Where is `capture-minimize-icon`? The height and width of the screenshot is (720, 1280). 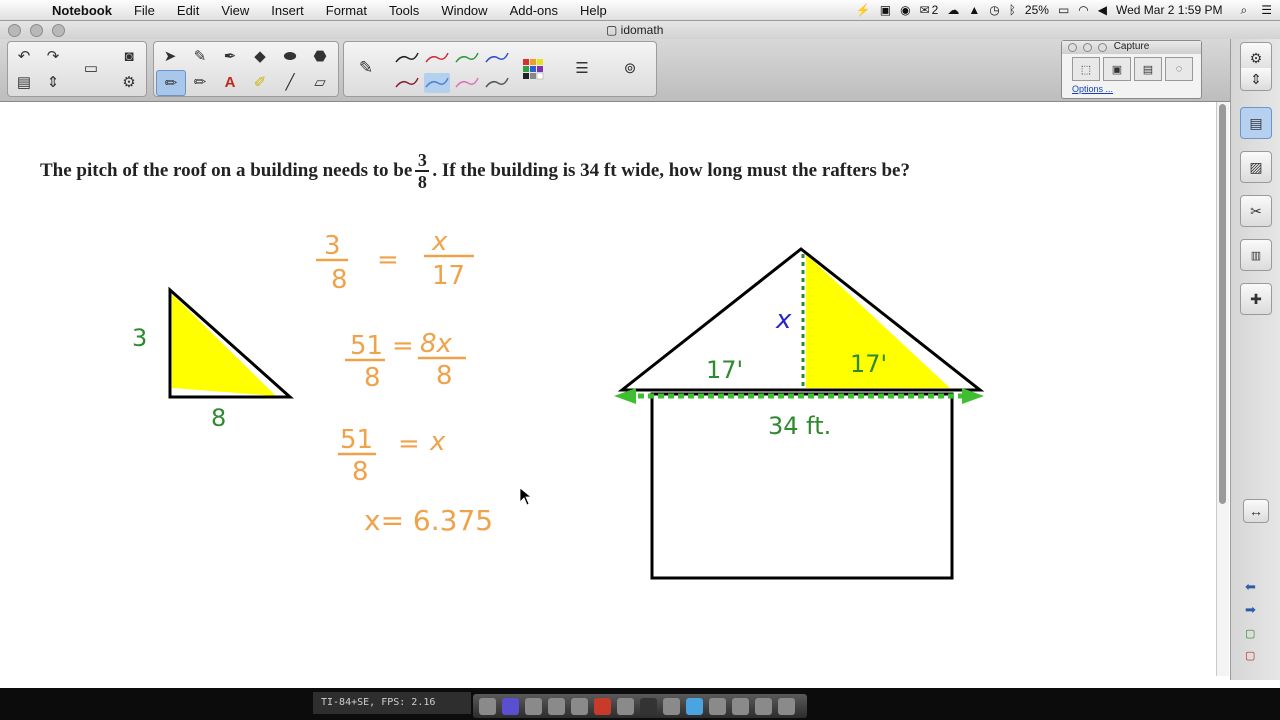
capture-minimize-icon is located at coordinates (1087, 47).